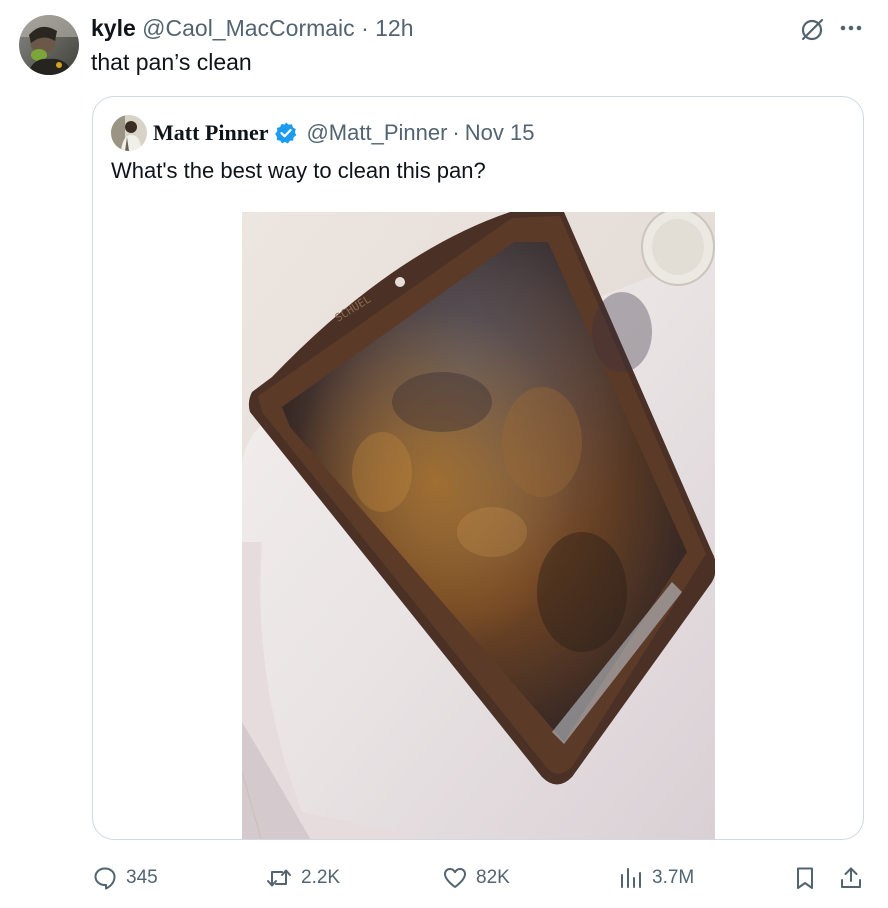  Describe the element at coordinates (673, 877) in the screenshot. I see `views-count: 3.7M` at that location.